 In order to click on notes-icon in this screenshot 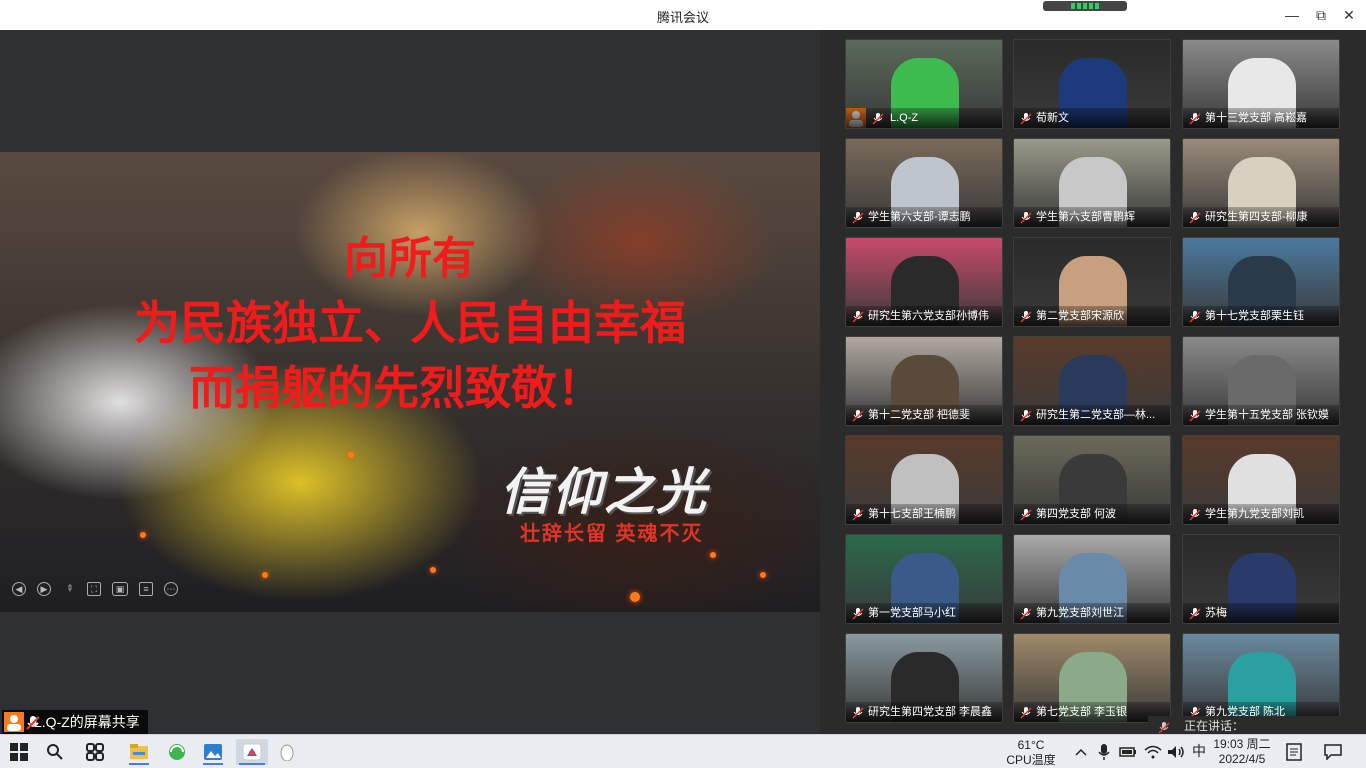, I will do `click(1294, 752)`.